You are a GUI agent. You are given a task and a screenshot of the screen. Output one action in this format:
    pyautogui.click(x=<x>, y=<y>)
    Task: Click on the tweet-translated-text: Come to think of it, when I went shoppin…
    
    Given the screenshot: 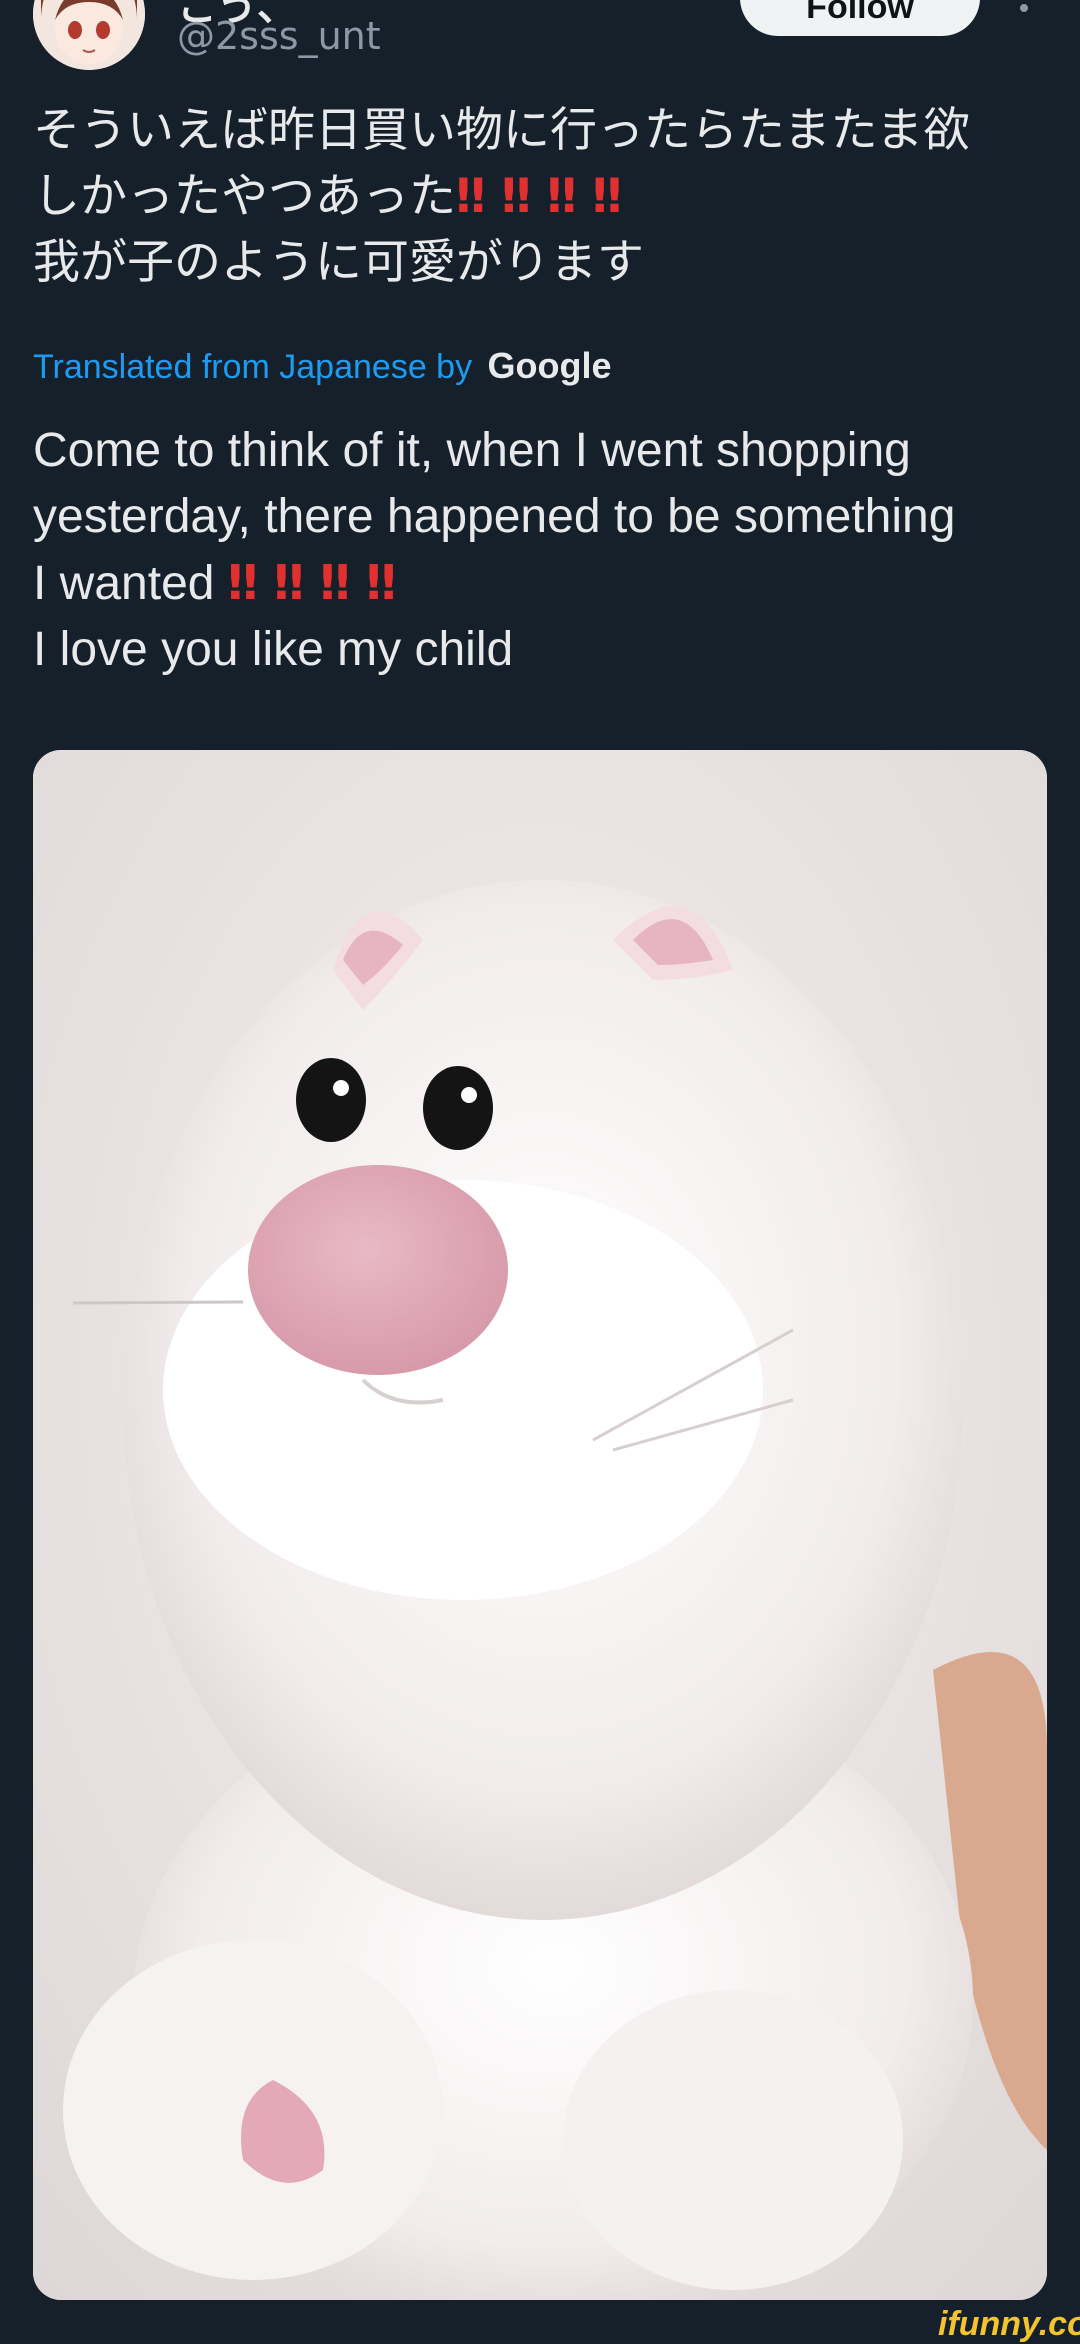 What is the action you would take?
    pyautogui.click(x=548, y=550)
    